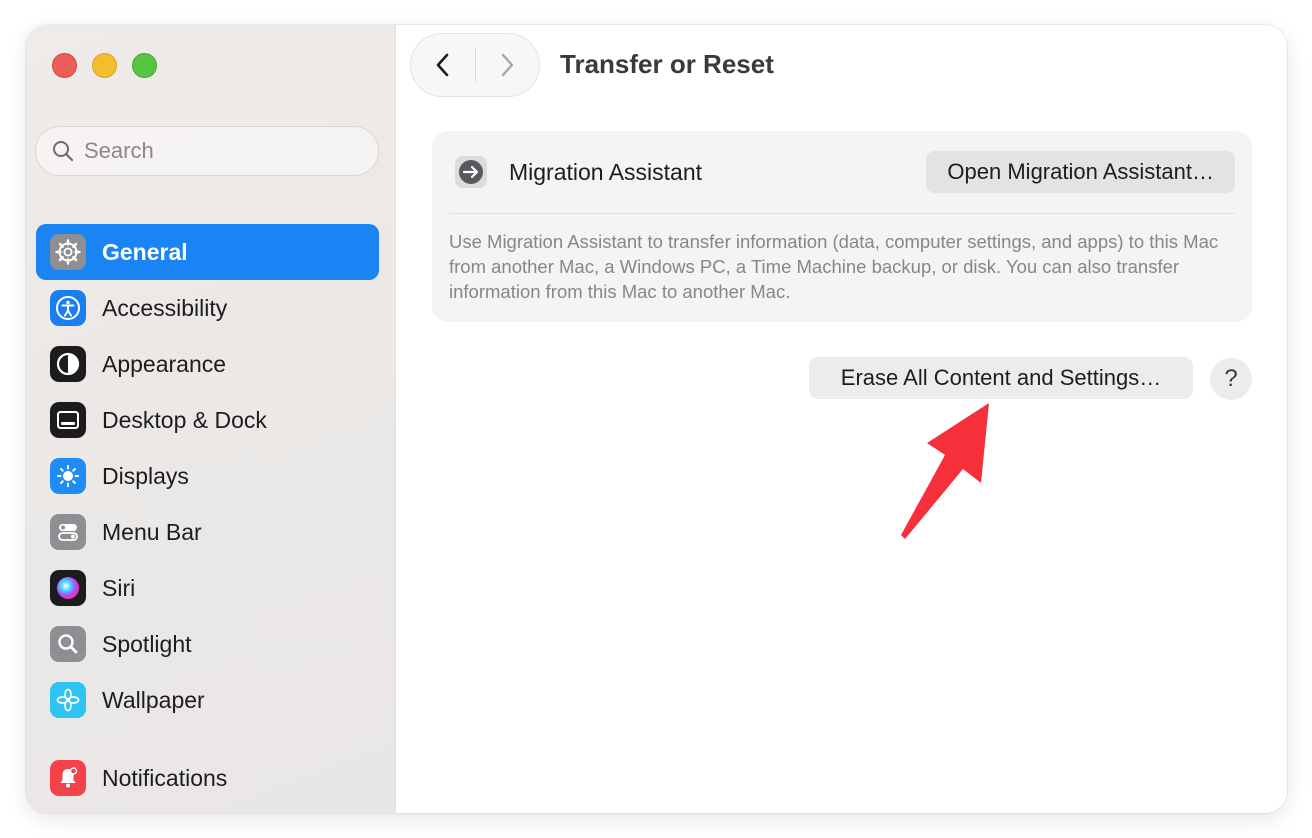  Describe the element at coordinates (68, 700) in the screenshot. I see `flower-icon` at that location.